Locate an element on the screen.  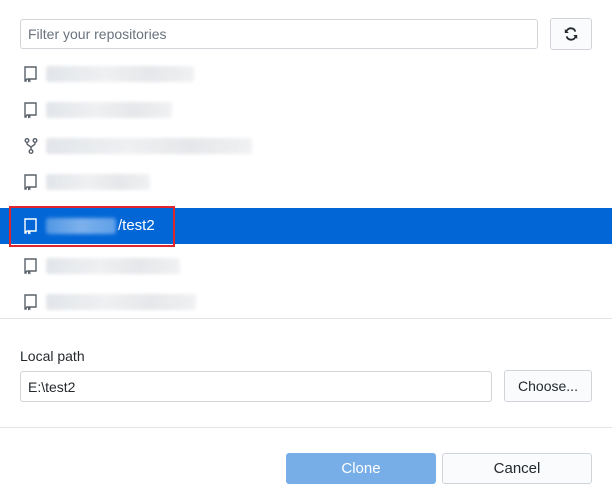
local-path-input is located at coordinates (256, 386).